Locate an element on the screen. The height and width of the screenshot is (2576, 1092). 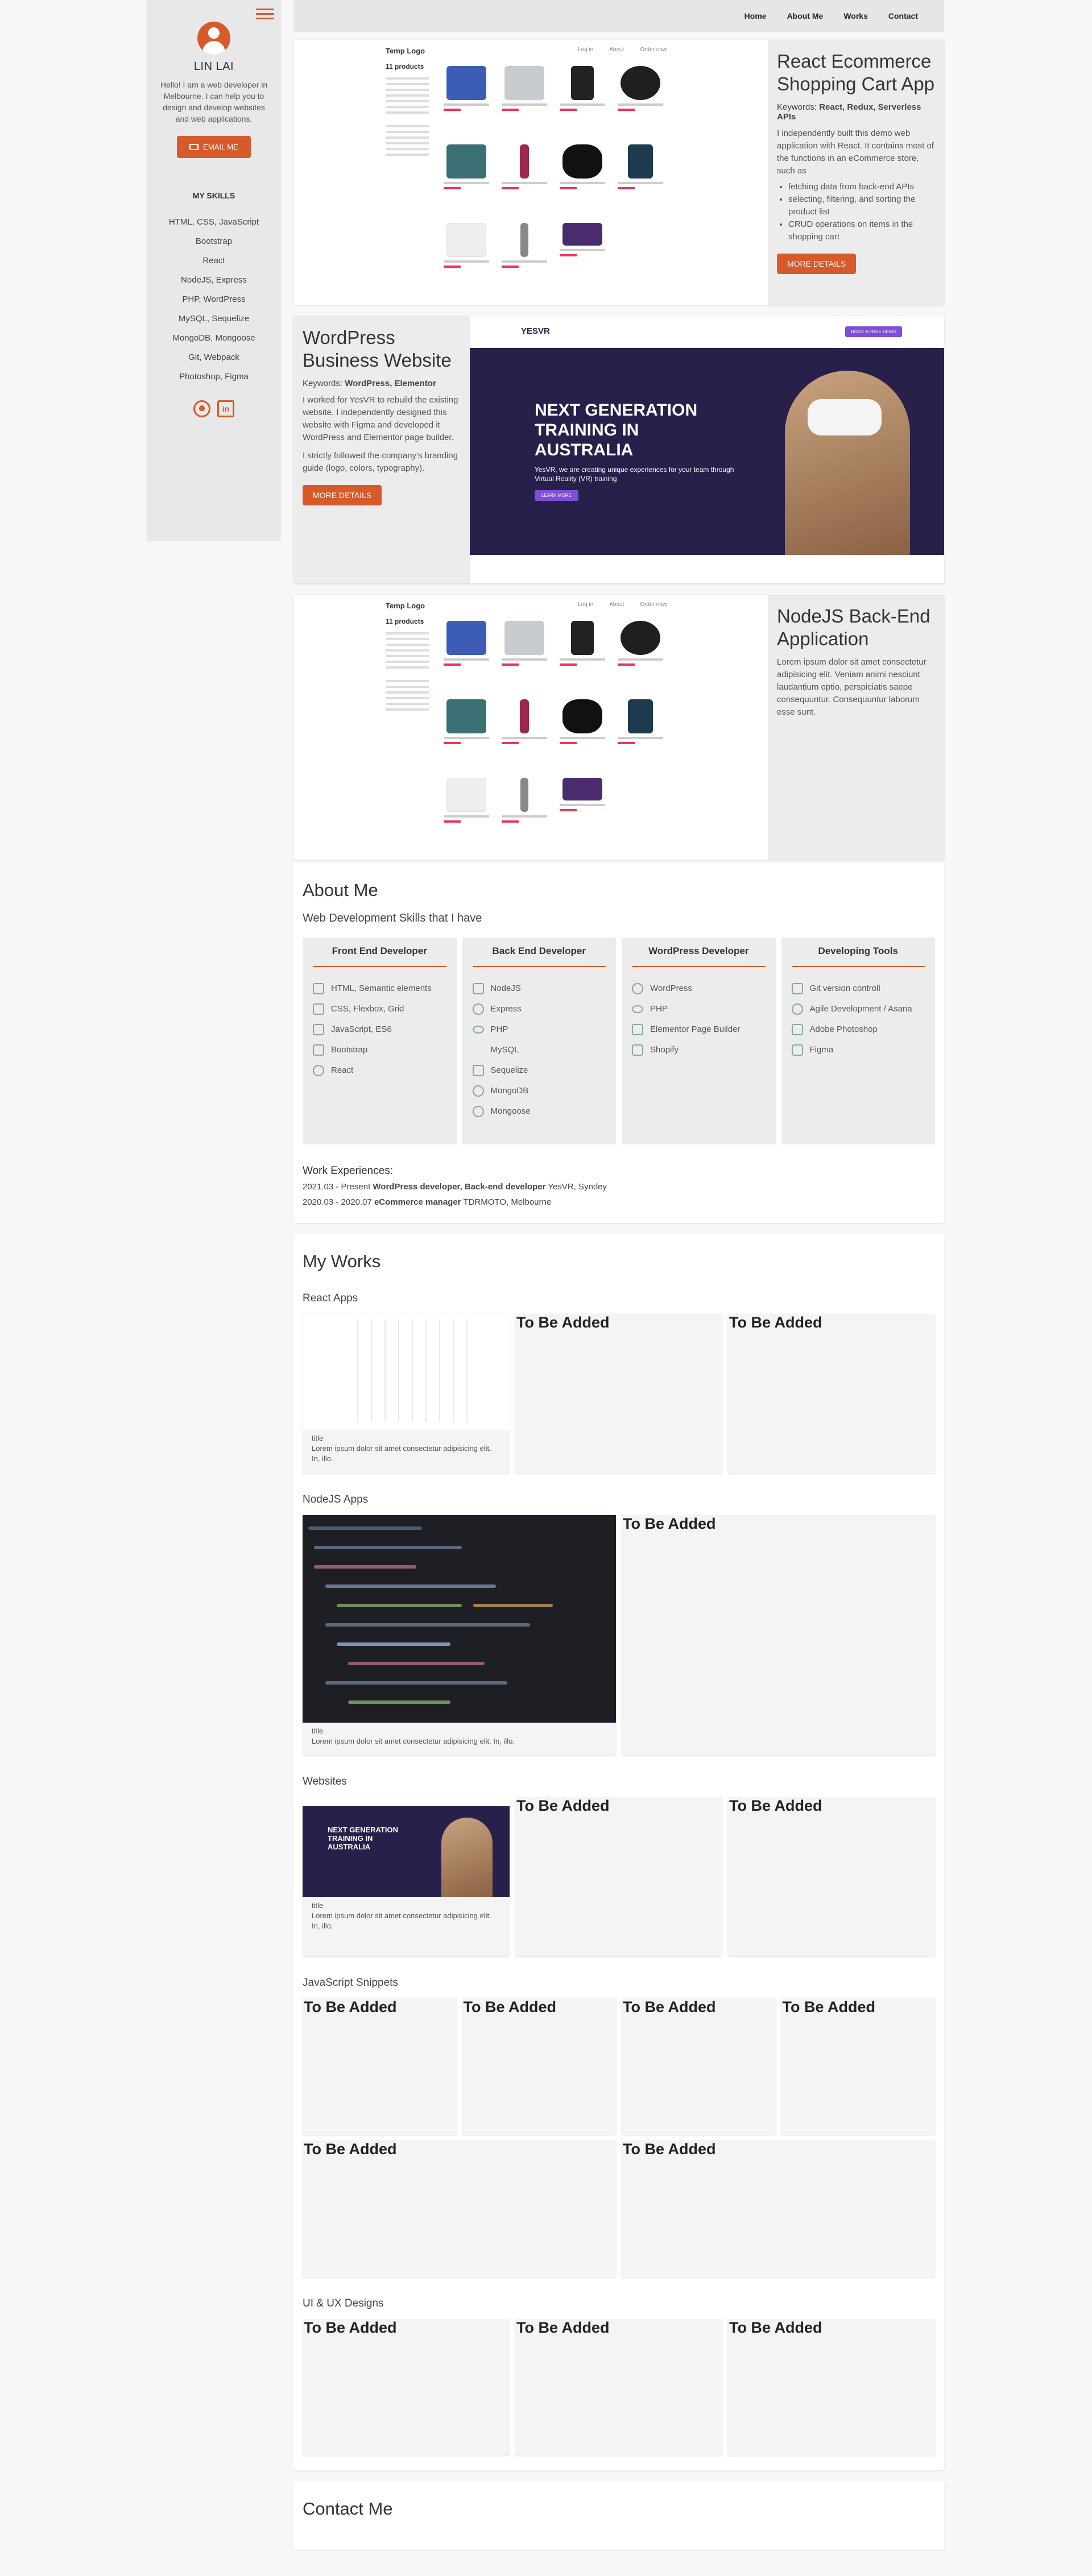
mysql-icon is located at coordinates (478, 1050).